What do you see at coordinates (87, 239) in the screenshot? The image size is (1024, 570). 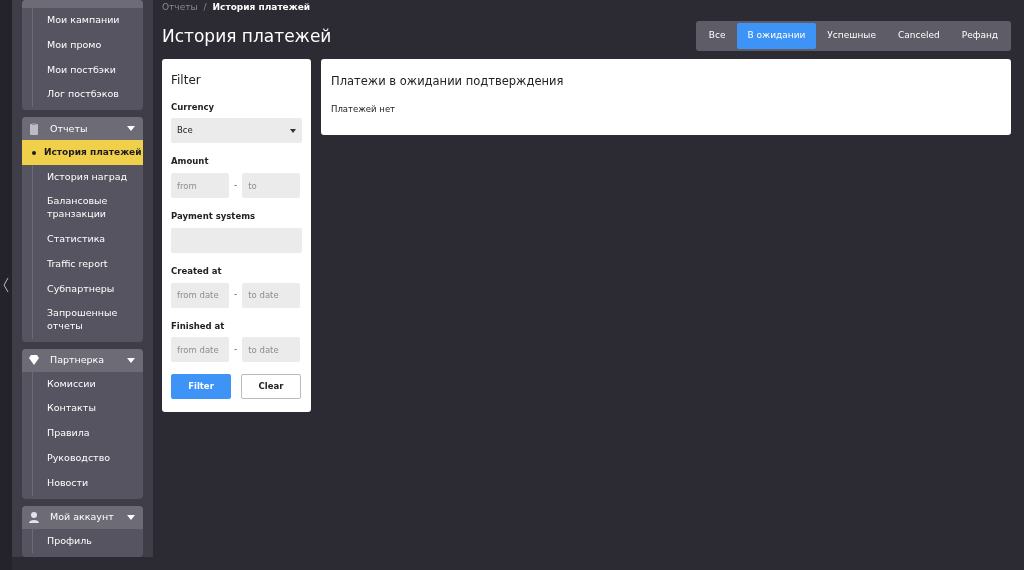 I see `menu-item: Статистика` at bounding box center [87, 239].